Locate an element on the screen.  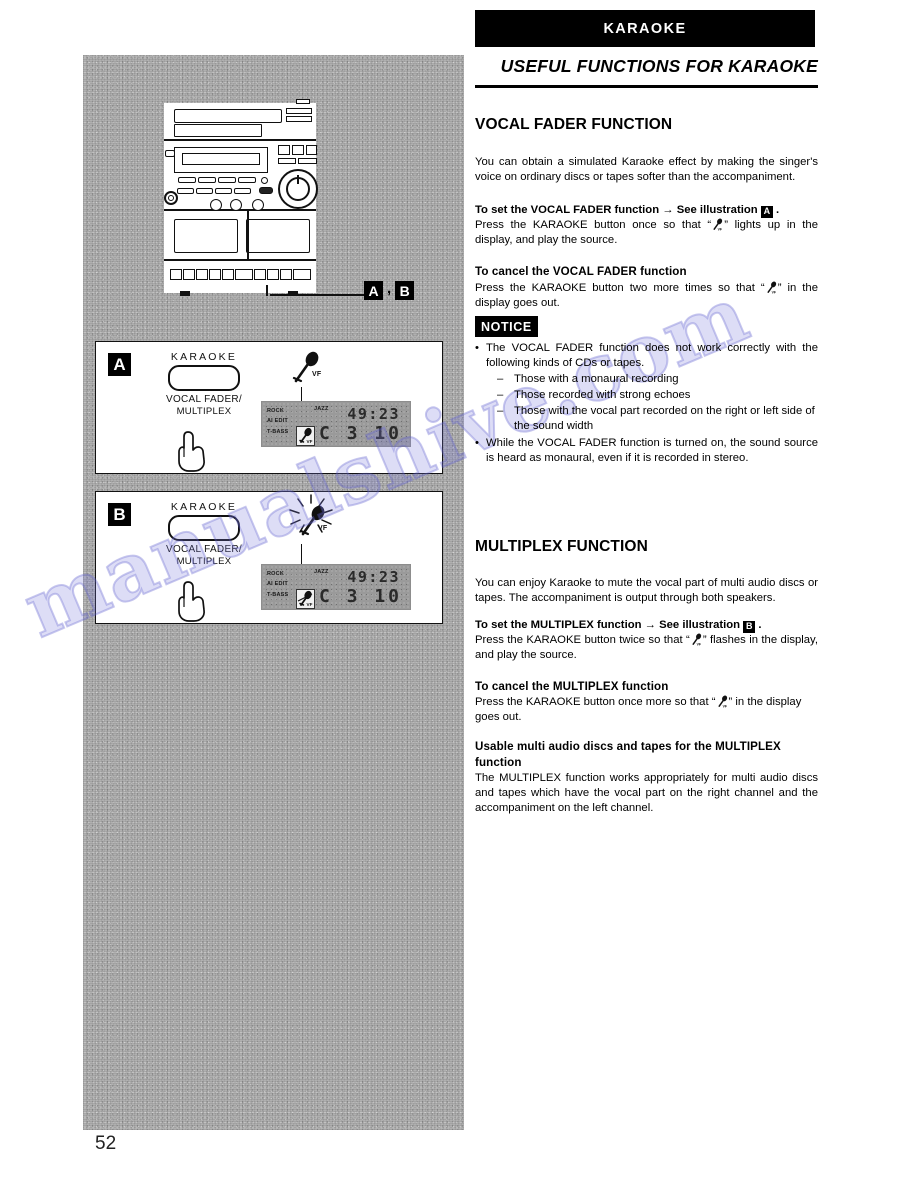
panel-b-segment-bottom: C 3 10 is located at coordinates (360, 596).